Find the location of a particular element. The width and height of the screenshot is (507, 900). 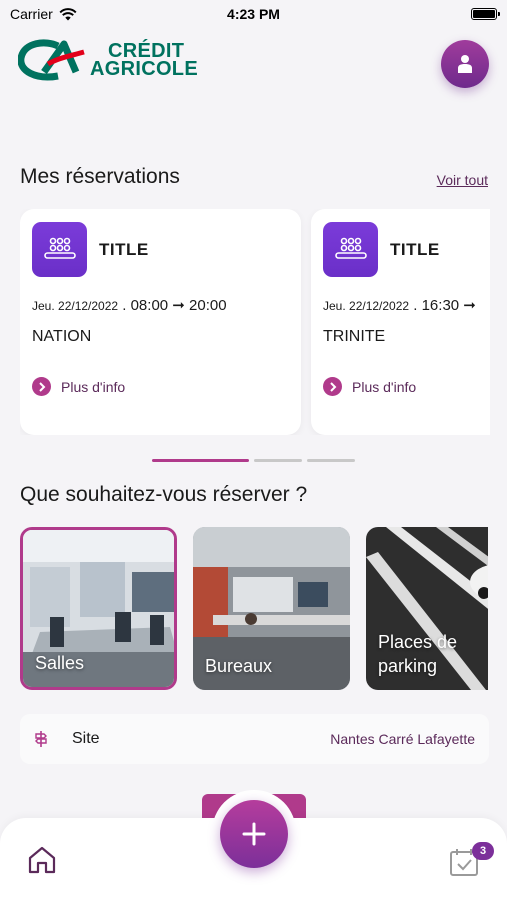

reservations-title: Mes réservations is located at coordinates (100, 176).